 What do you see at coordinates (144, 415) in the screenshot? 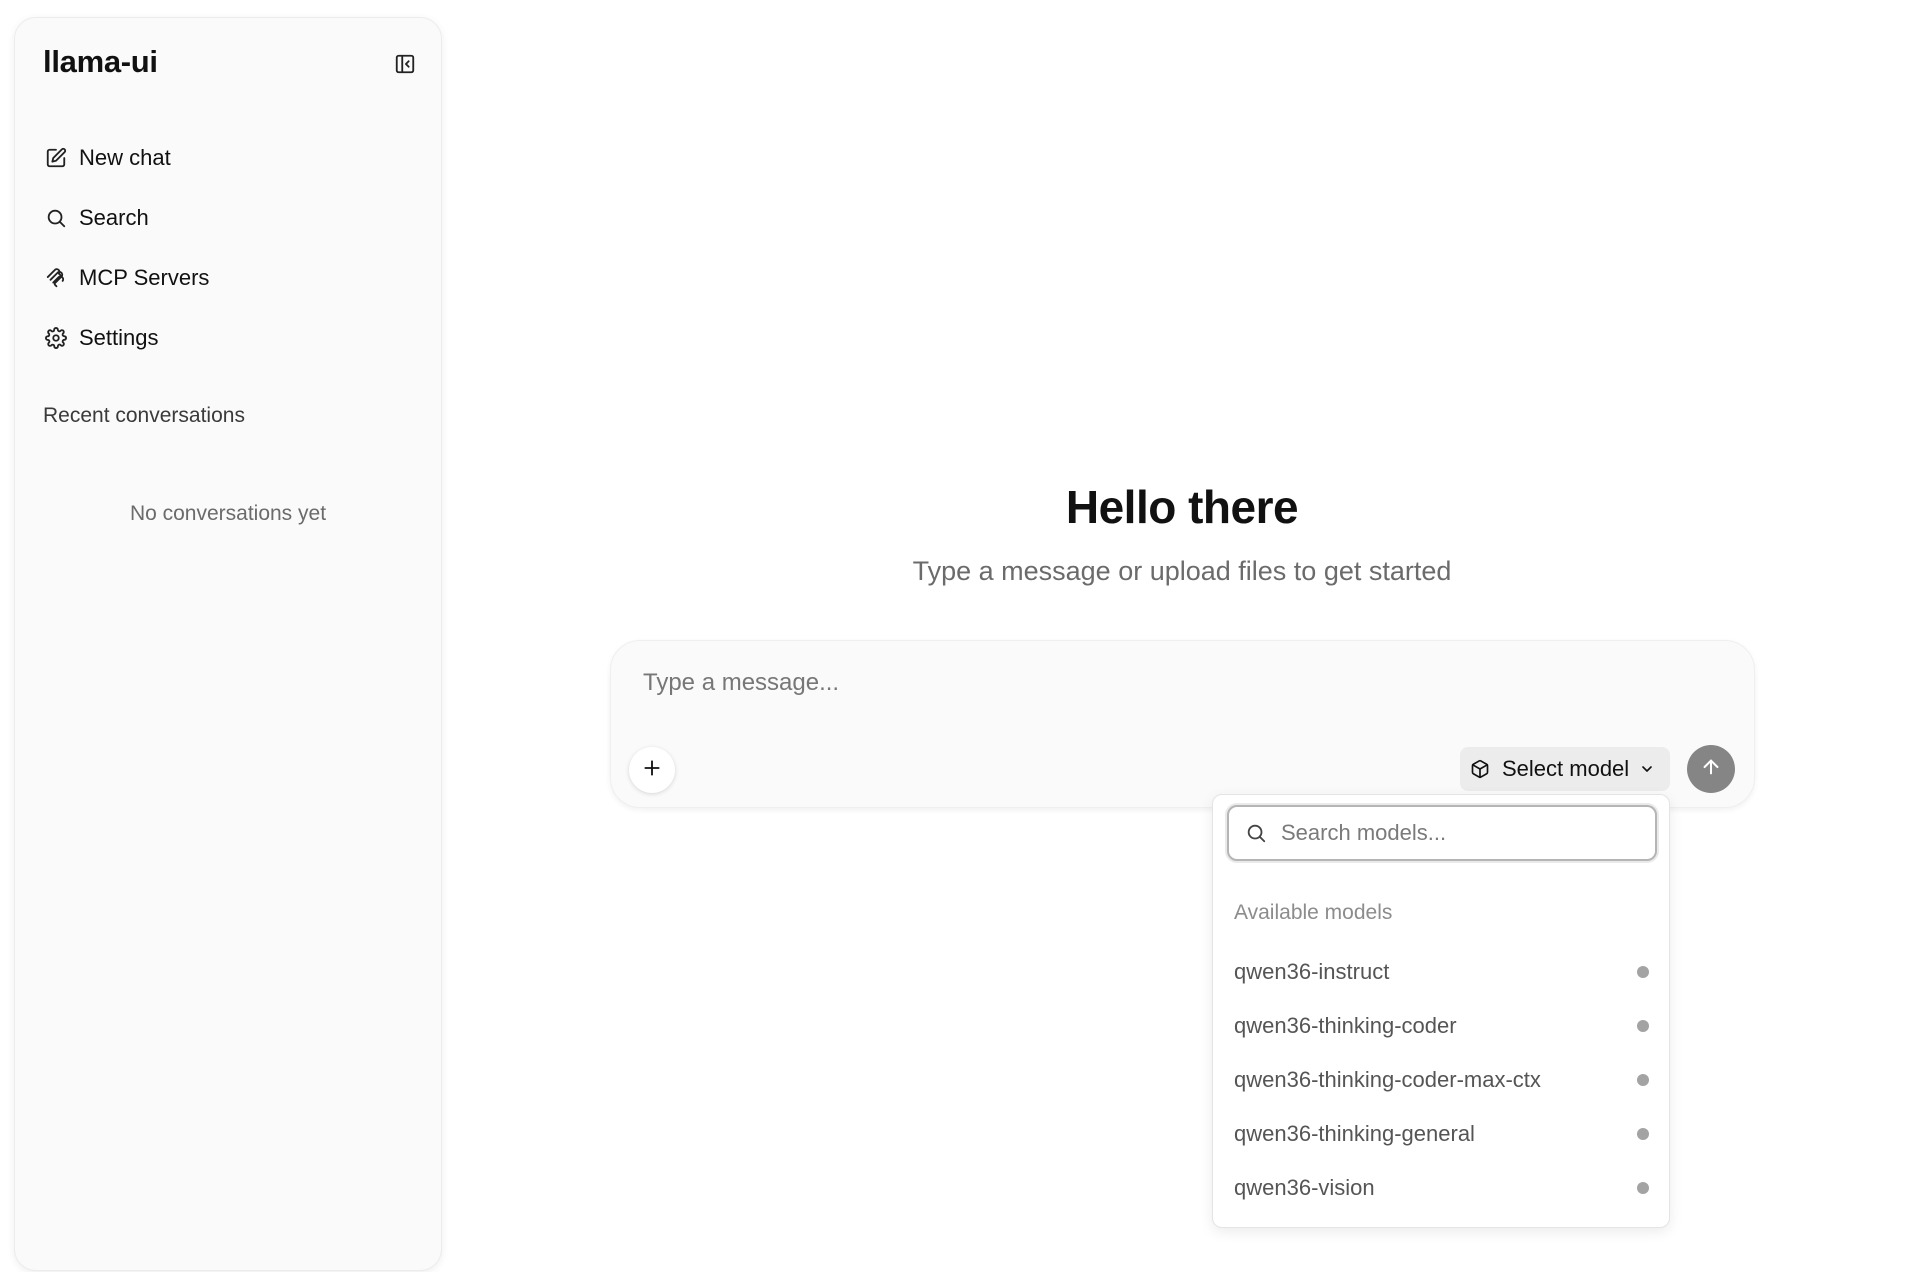
I see `recent-conversations-heading: Recent conversations` at bounding box center [144, 415].